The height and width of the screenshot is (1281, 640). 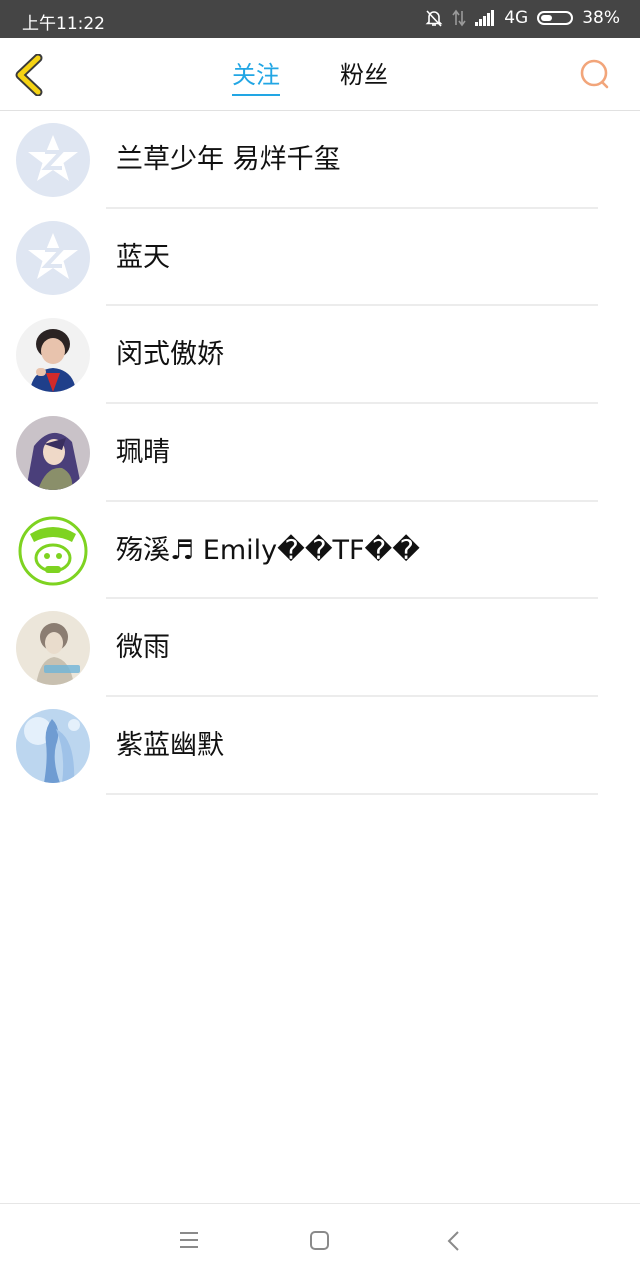 What do you see at coordinates (228, 159) in the screenshot?
I see `user-name: 兰草少年 易烊千玺` at bounding box center [228, 159].